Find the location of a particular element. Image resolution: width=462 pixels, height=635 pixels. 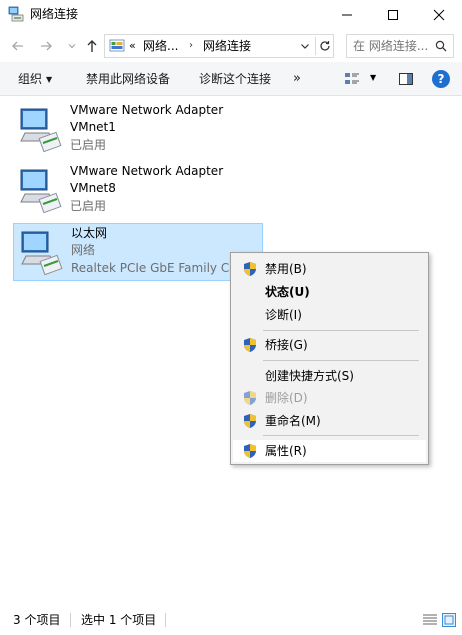

menu-item-label: 桥接(G) is located at coordinates (286, 345).